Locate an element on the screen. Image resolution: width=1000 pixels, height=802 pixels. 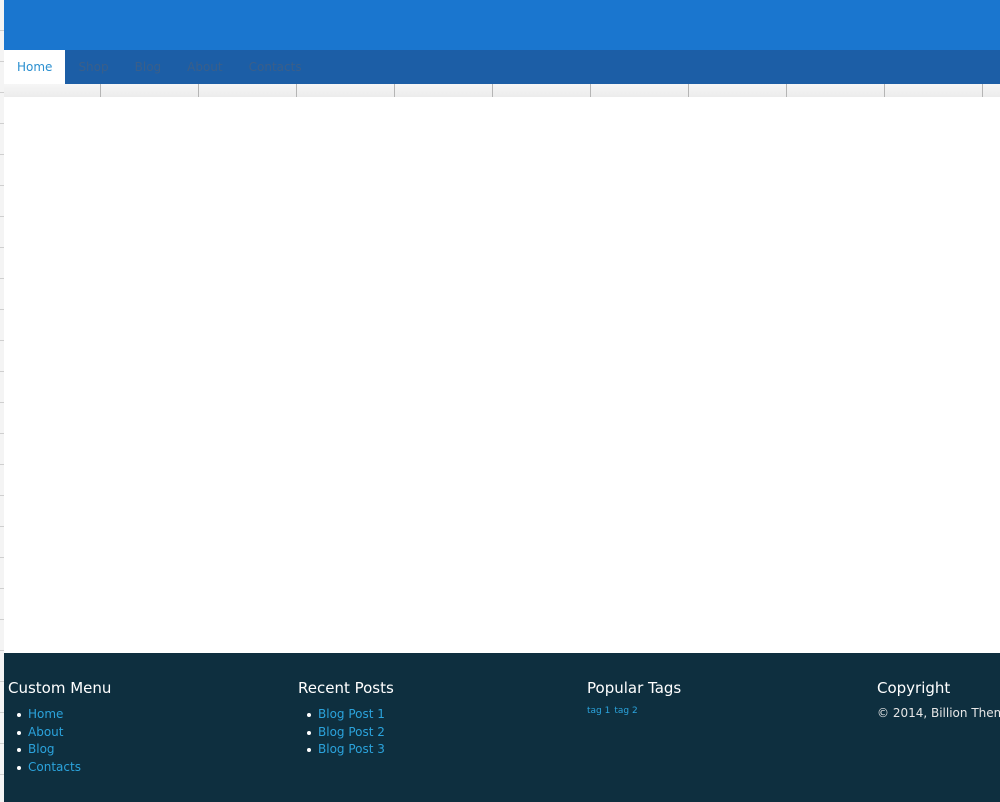
footer-link-about: About is located at coordinates (45, 732).